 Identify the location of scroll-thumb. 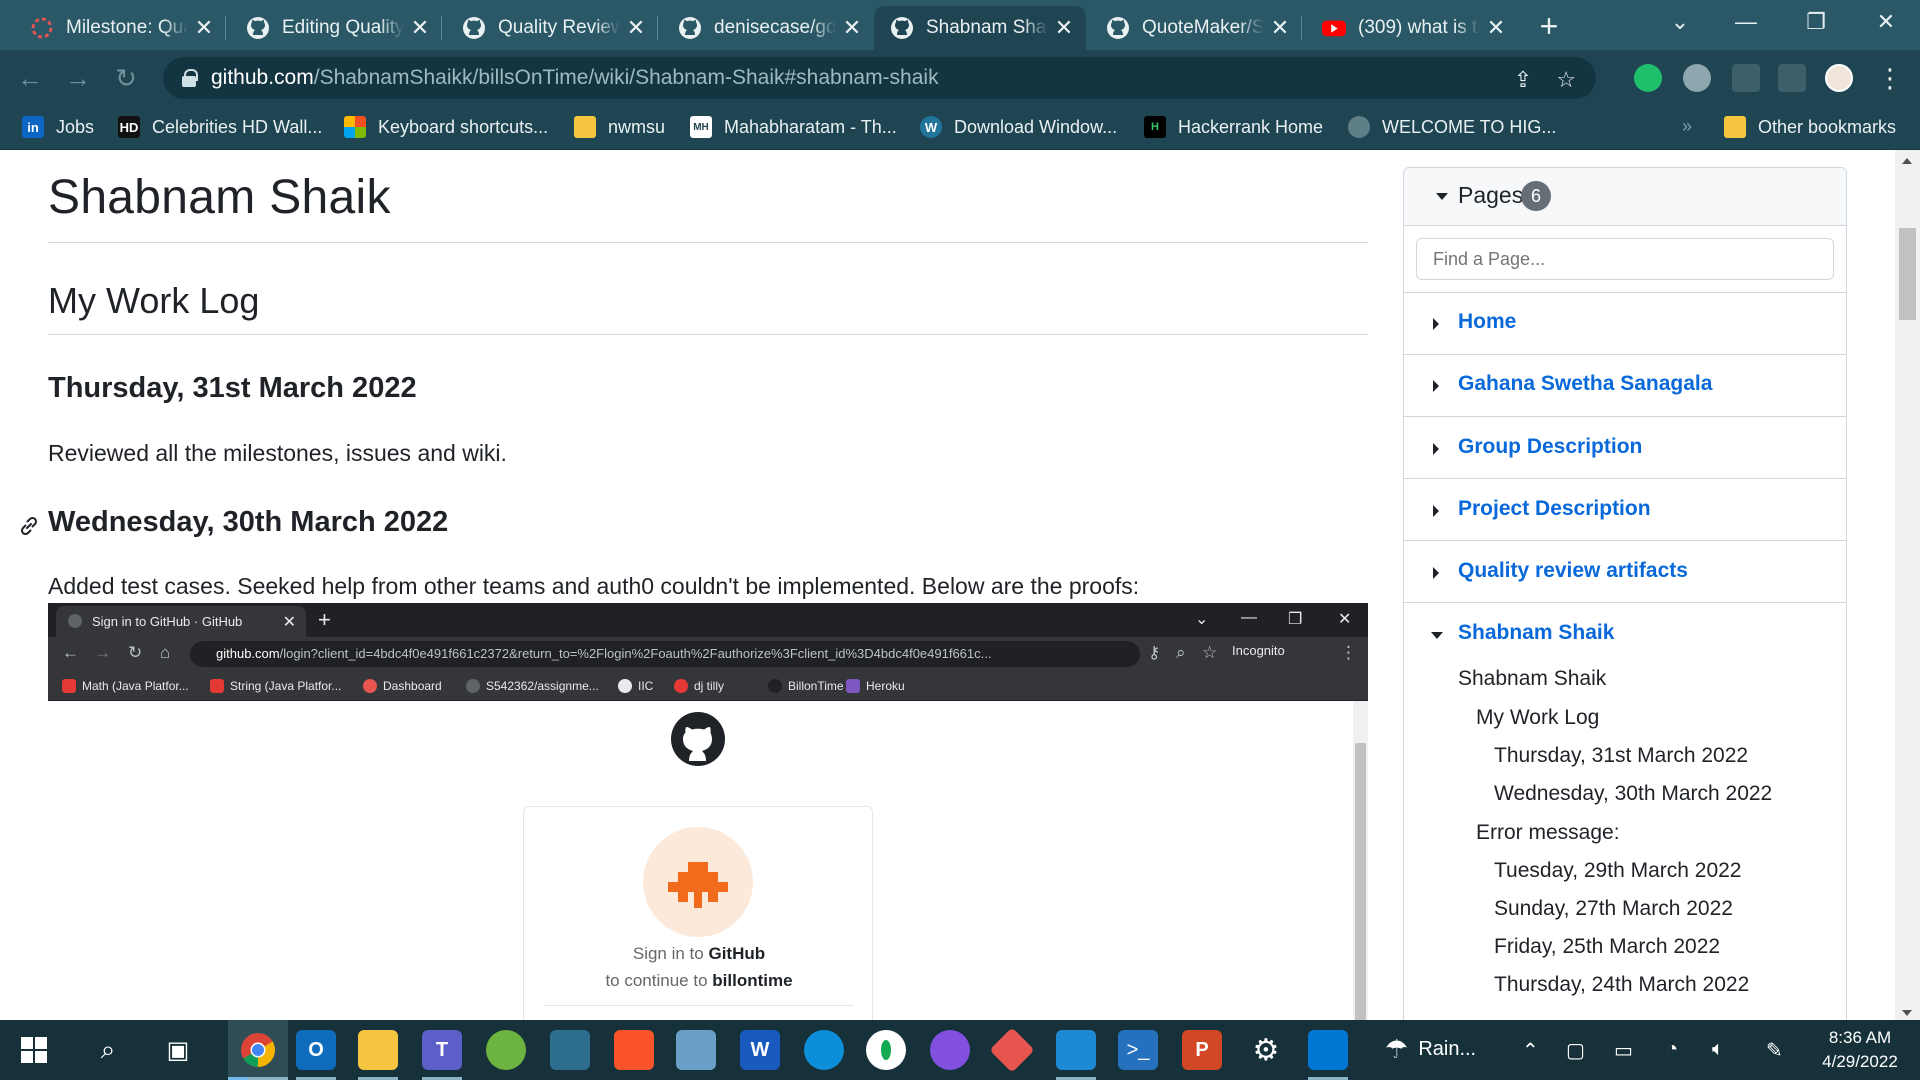
(1907, 274).